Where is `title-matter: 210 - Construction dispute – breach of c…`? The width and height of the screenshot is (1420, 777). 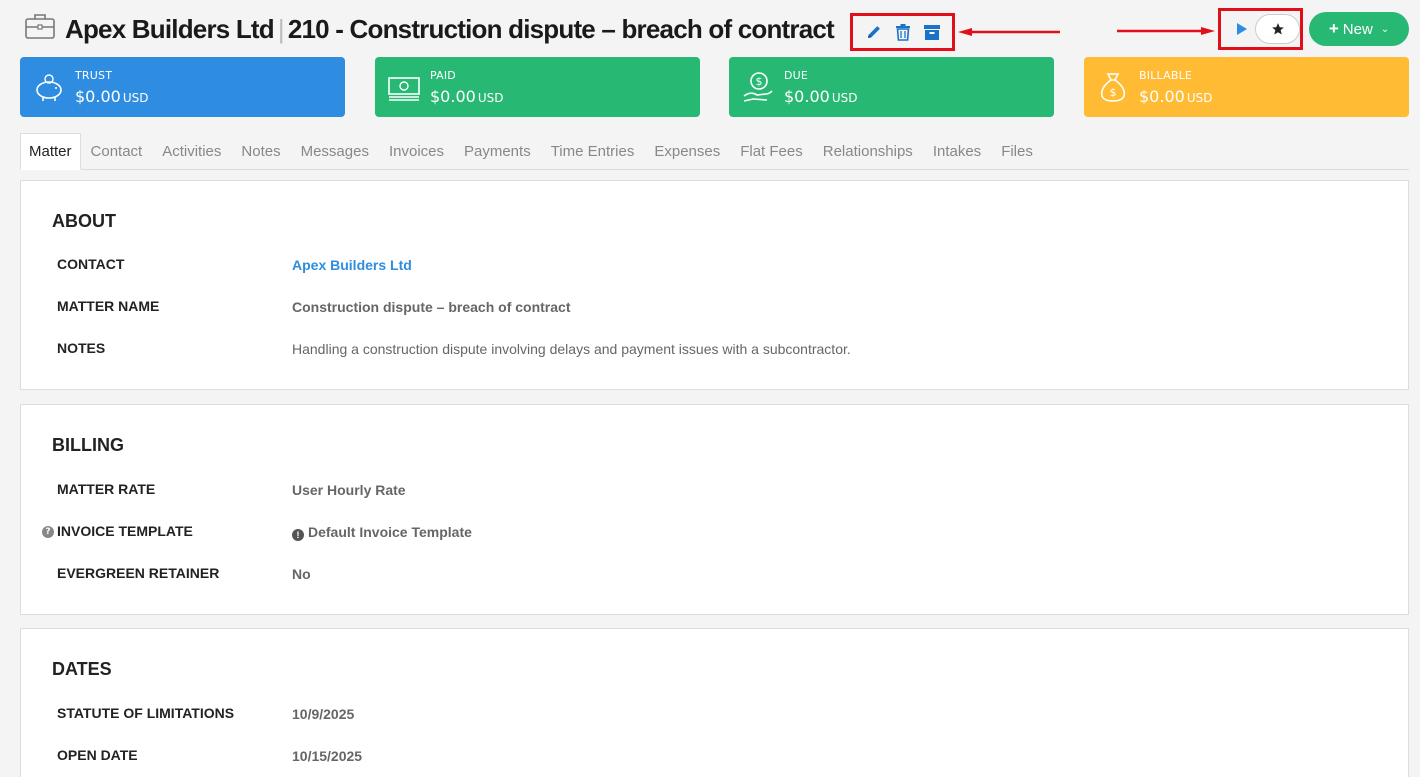 title-matter: 210 - Construction dispute – breach of c… is located at coordinates (561, 29).